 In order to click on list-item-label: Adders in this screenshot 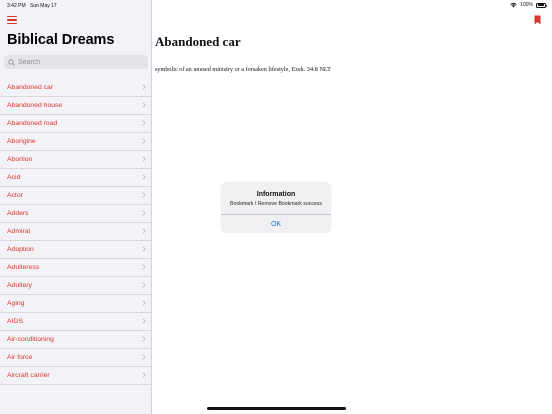, I will do `click(18, 213)`.